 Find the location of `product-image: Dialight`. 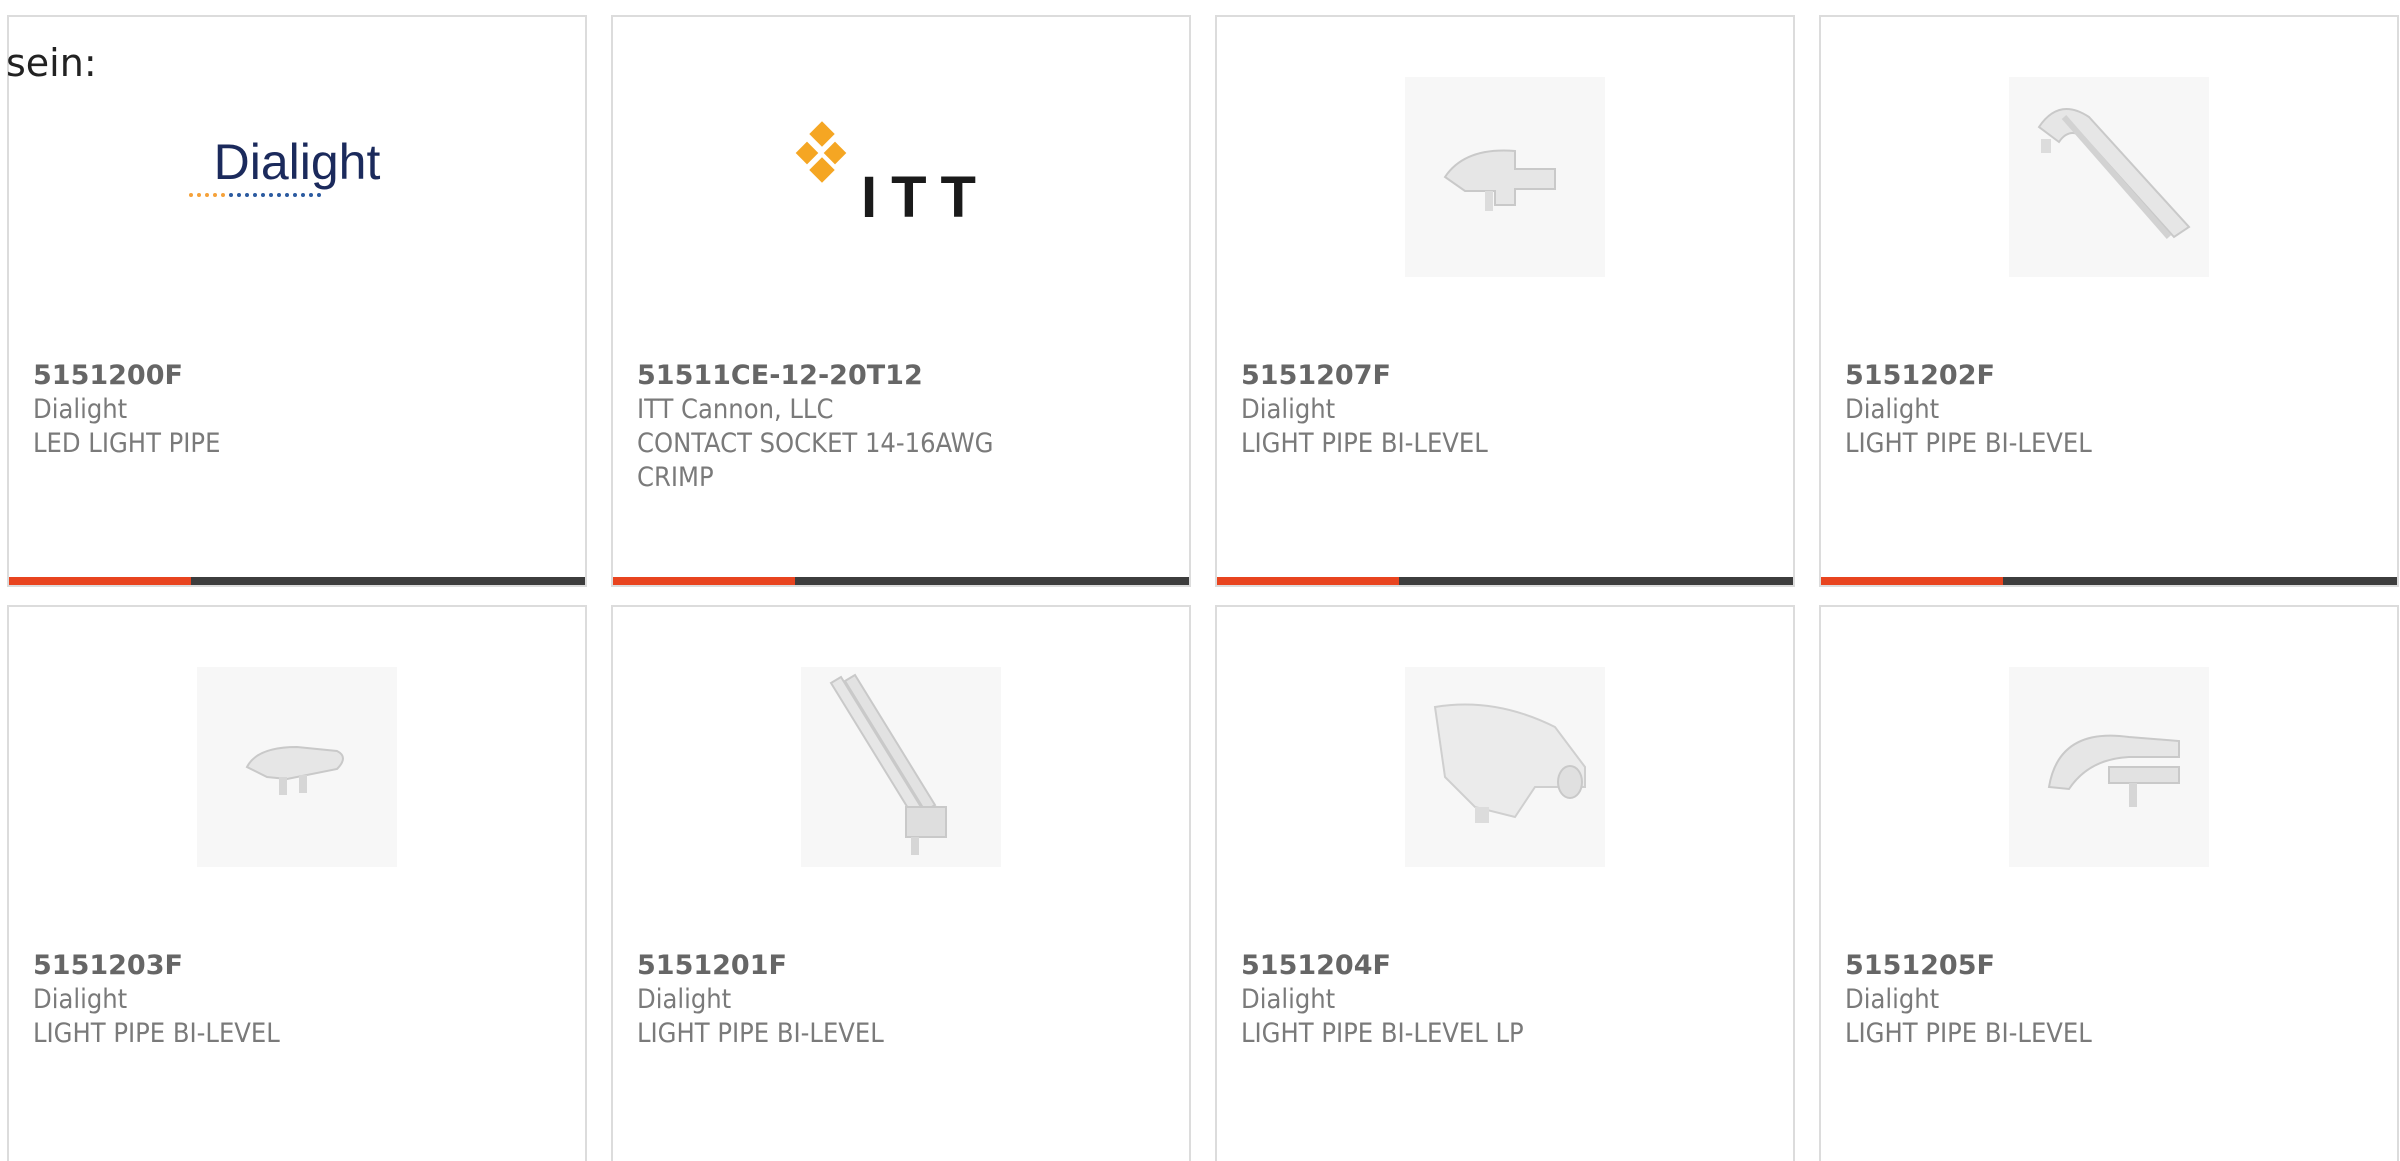

product-image: Dialight is located at coordinates (297, 177).